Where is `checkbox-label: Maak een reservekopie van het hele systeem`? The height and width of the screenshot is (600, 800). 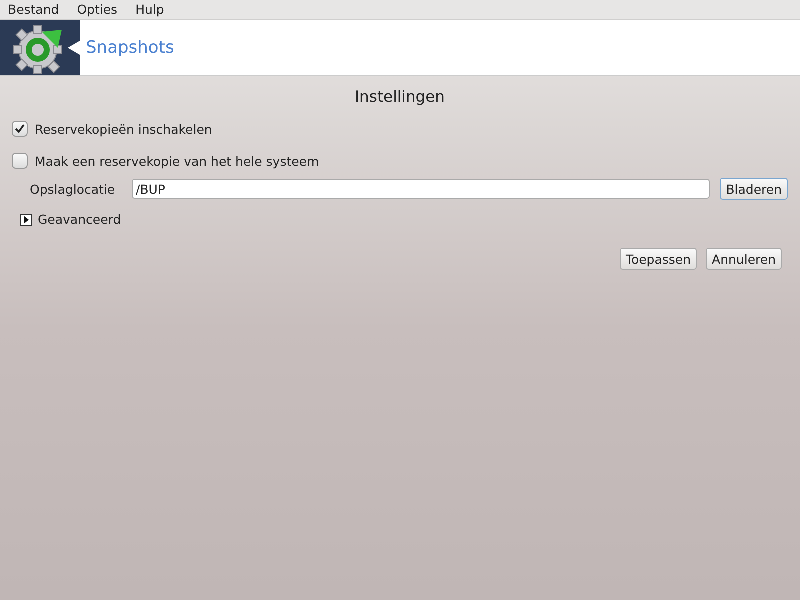 checkbox-label: Maak een reservekopie van het hele systeem is located at coordinates (177, 161).